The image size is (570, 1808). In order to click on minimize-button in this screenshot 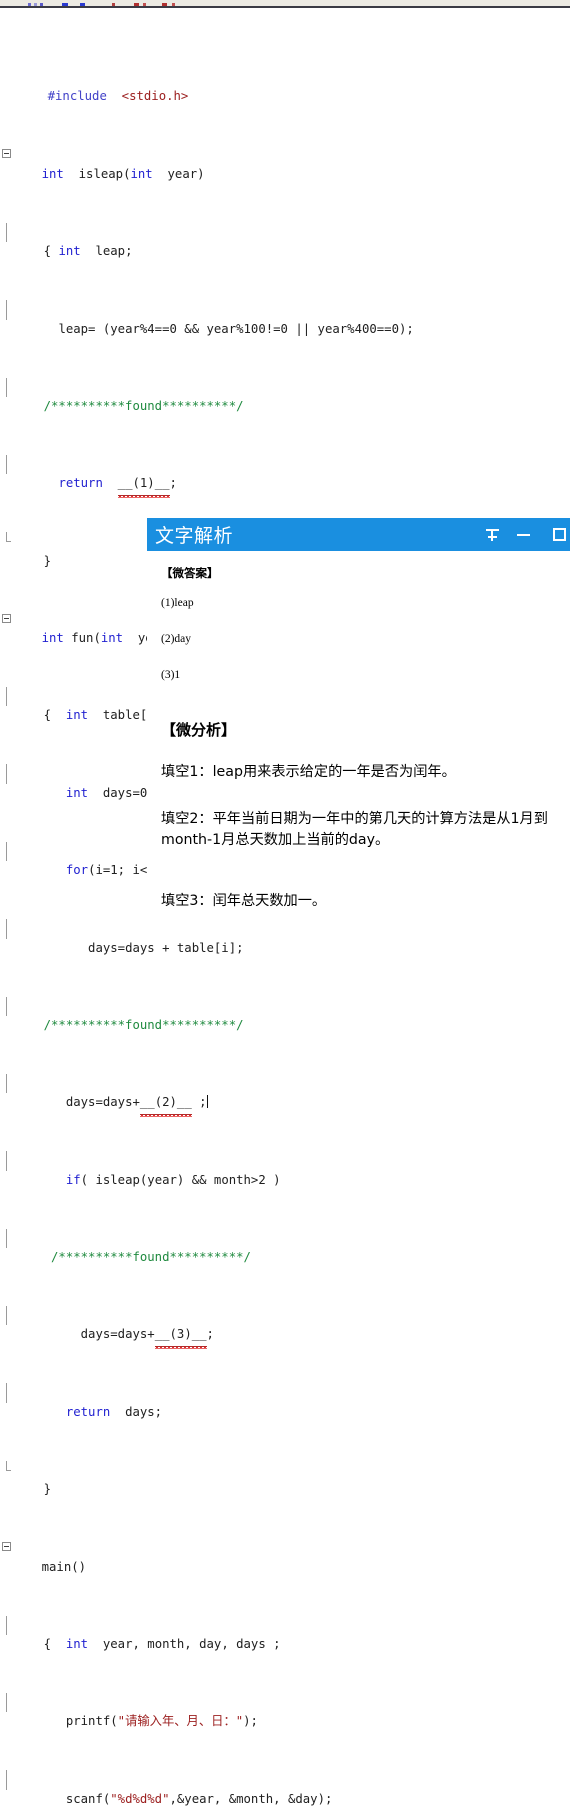, I will do `click(523, 534)`.